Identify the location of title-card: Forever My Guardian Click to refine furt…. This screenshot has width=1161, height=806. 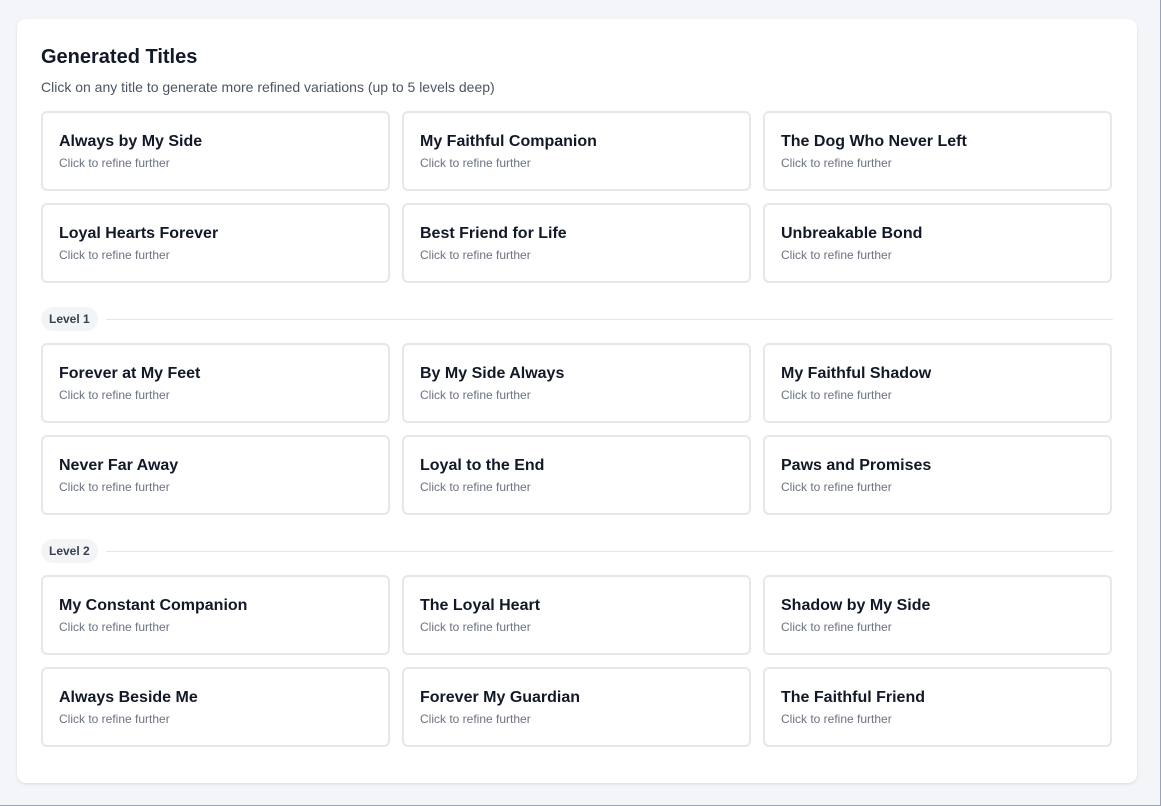
(576, 707).